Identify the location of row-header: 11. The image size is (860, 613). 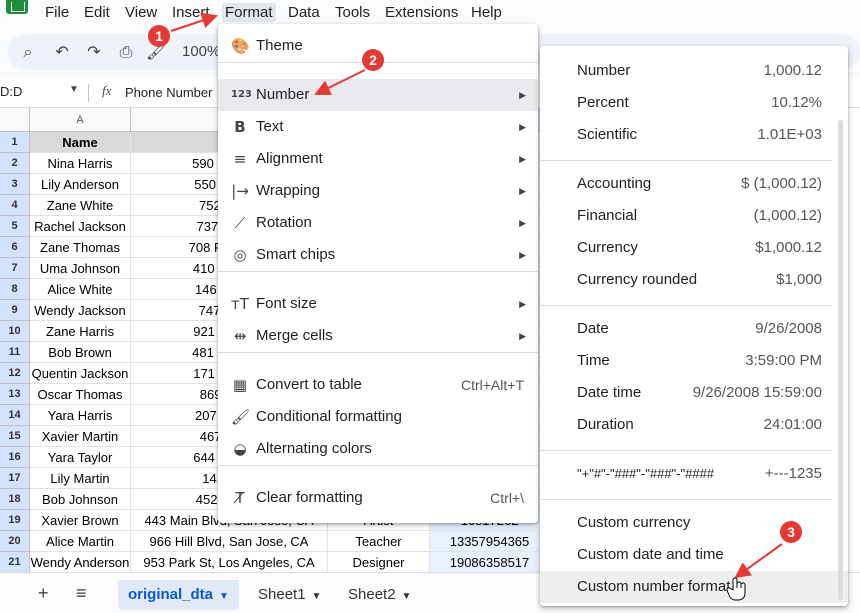
(15, 352).